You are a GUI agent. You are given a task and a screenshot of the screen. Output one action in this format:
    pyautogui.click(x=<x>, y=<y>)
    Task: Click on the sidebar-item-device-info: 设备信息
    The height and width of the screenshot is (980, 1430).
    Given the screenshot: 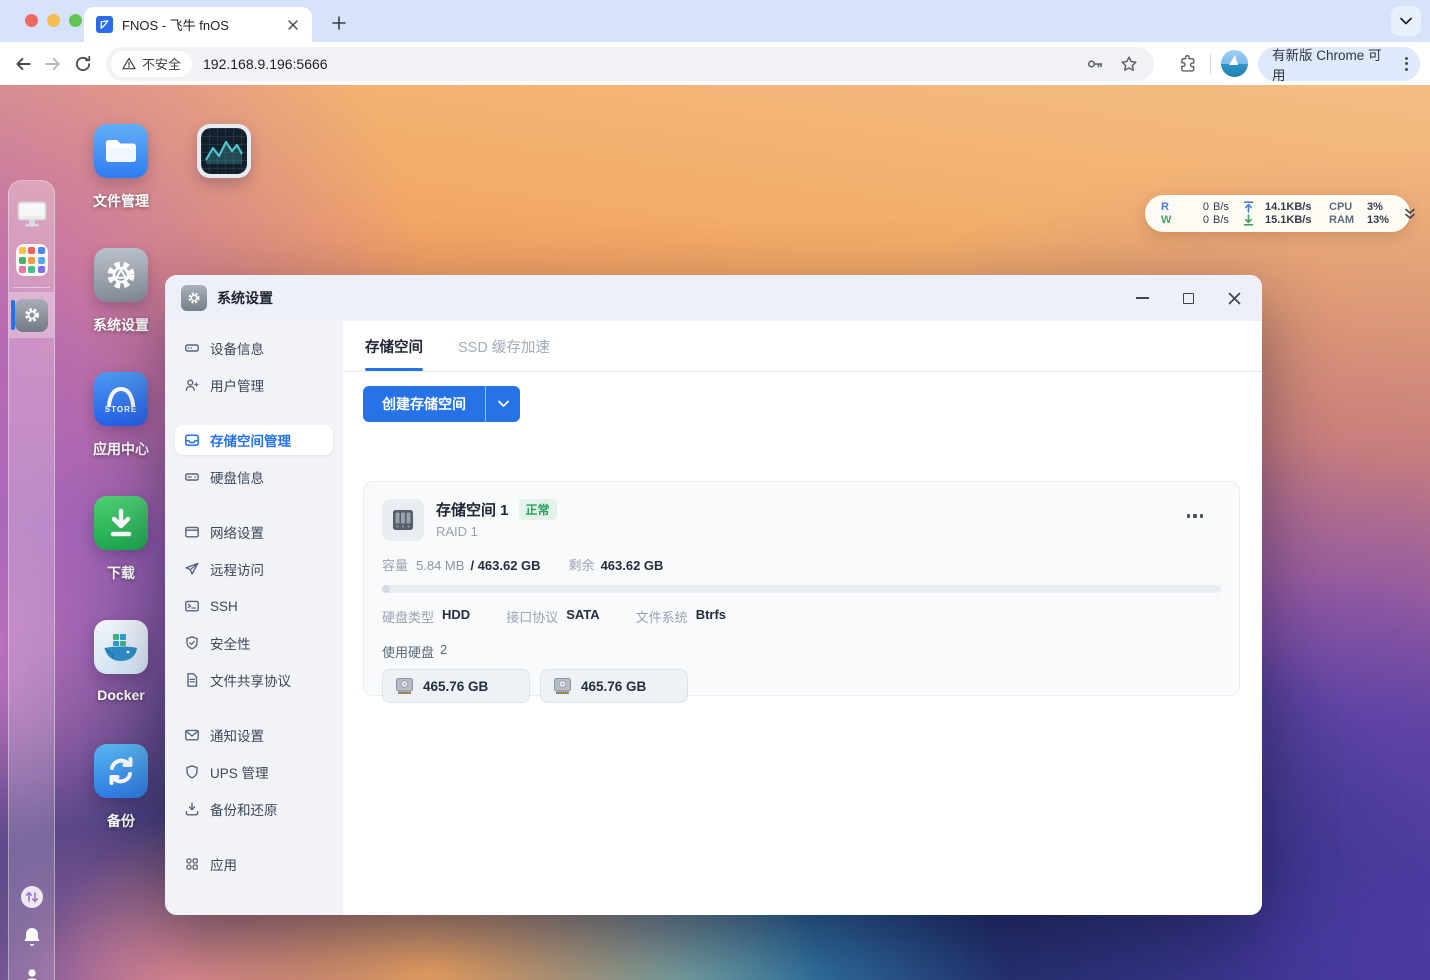 What is the action you would take?
    pyautogui.click(x=254, y=348)
    